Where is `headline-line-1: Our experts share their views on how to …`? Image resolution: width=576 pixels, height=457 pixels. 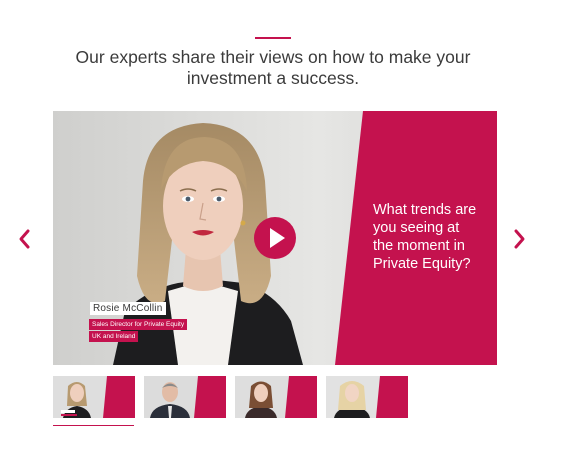
headline-line-1: Our experts share their views on how to … is located at coordinates (273, 57).